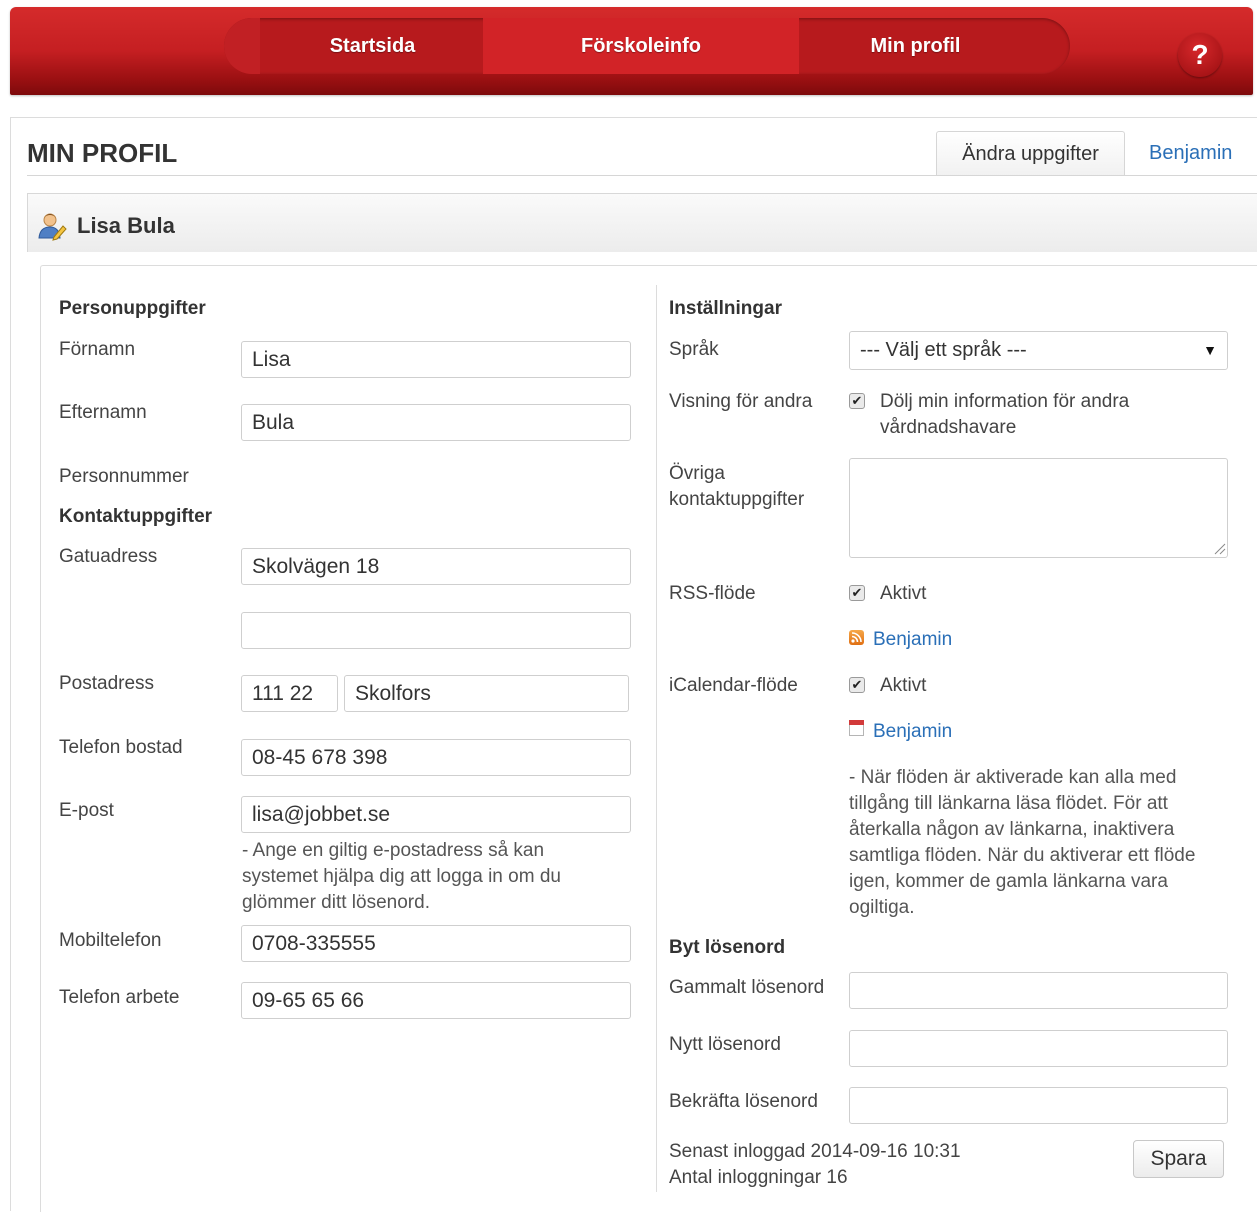 This screenshot has width=1257, height=1212. I want to click on home-phone-input, so click(436, 757).